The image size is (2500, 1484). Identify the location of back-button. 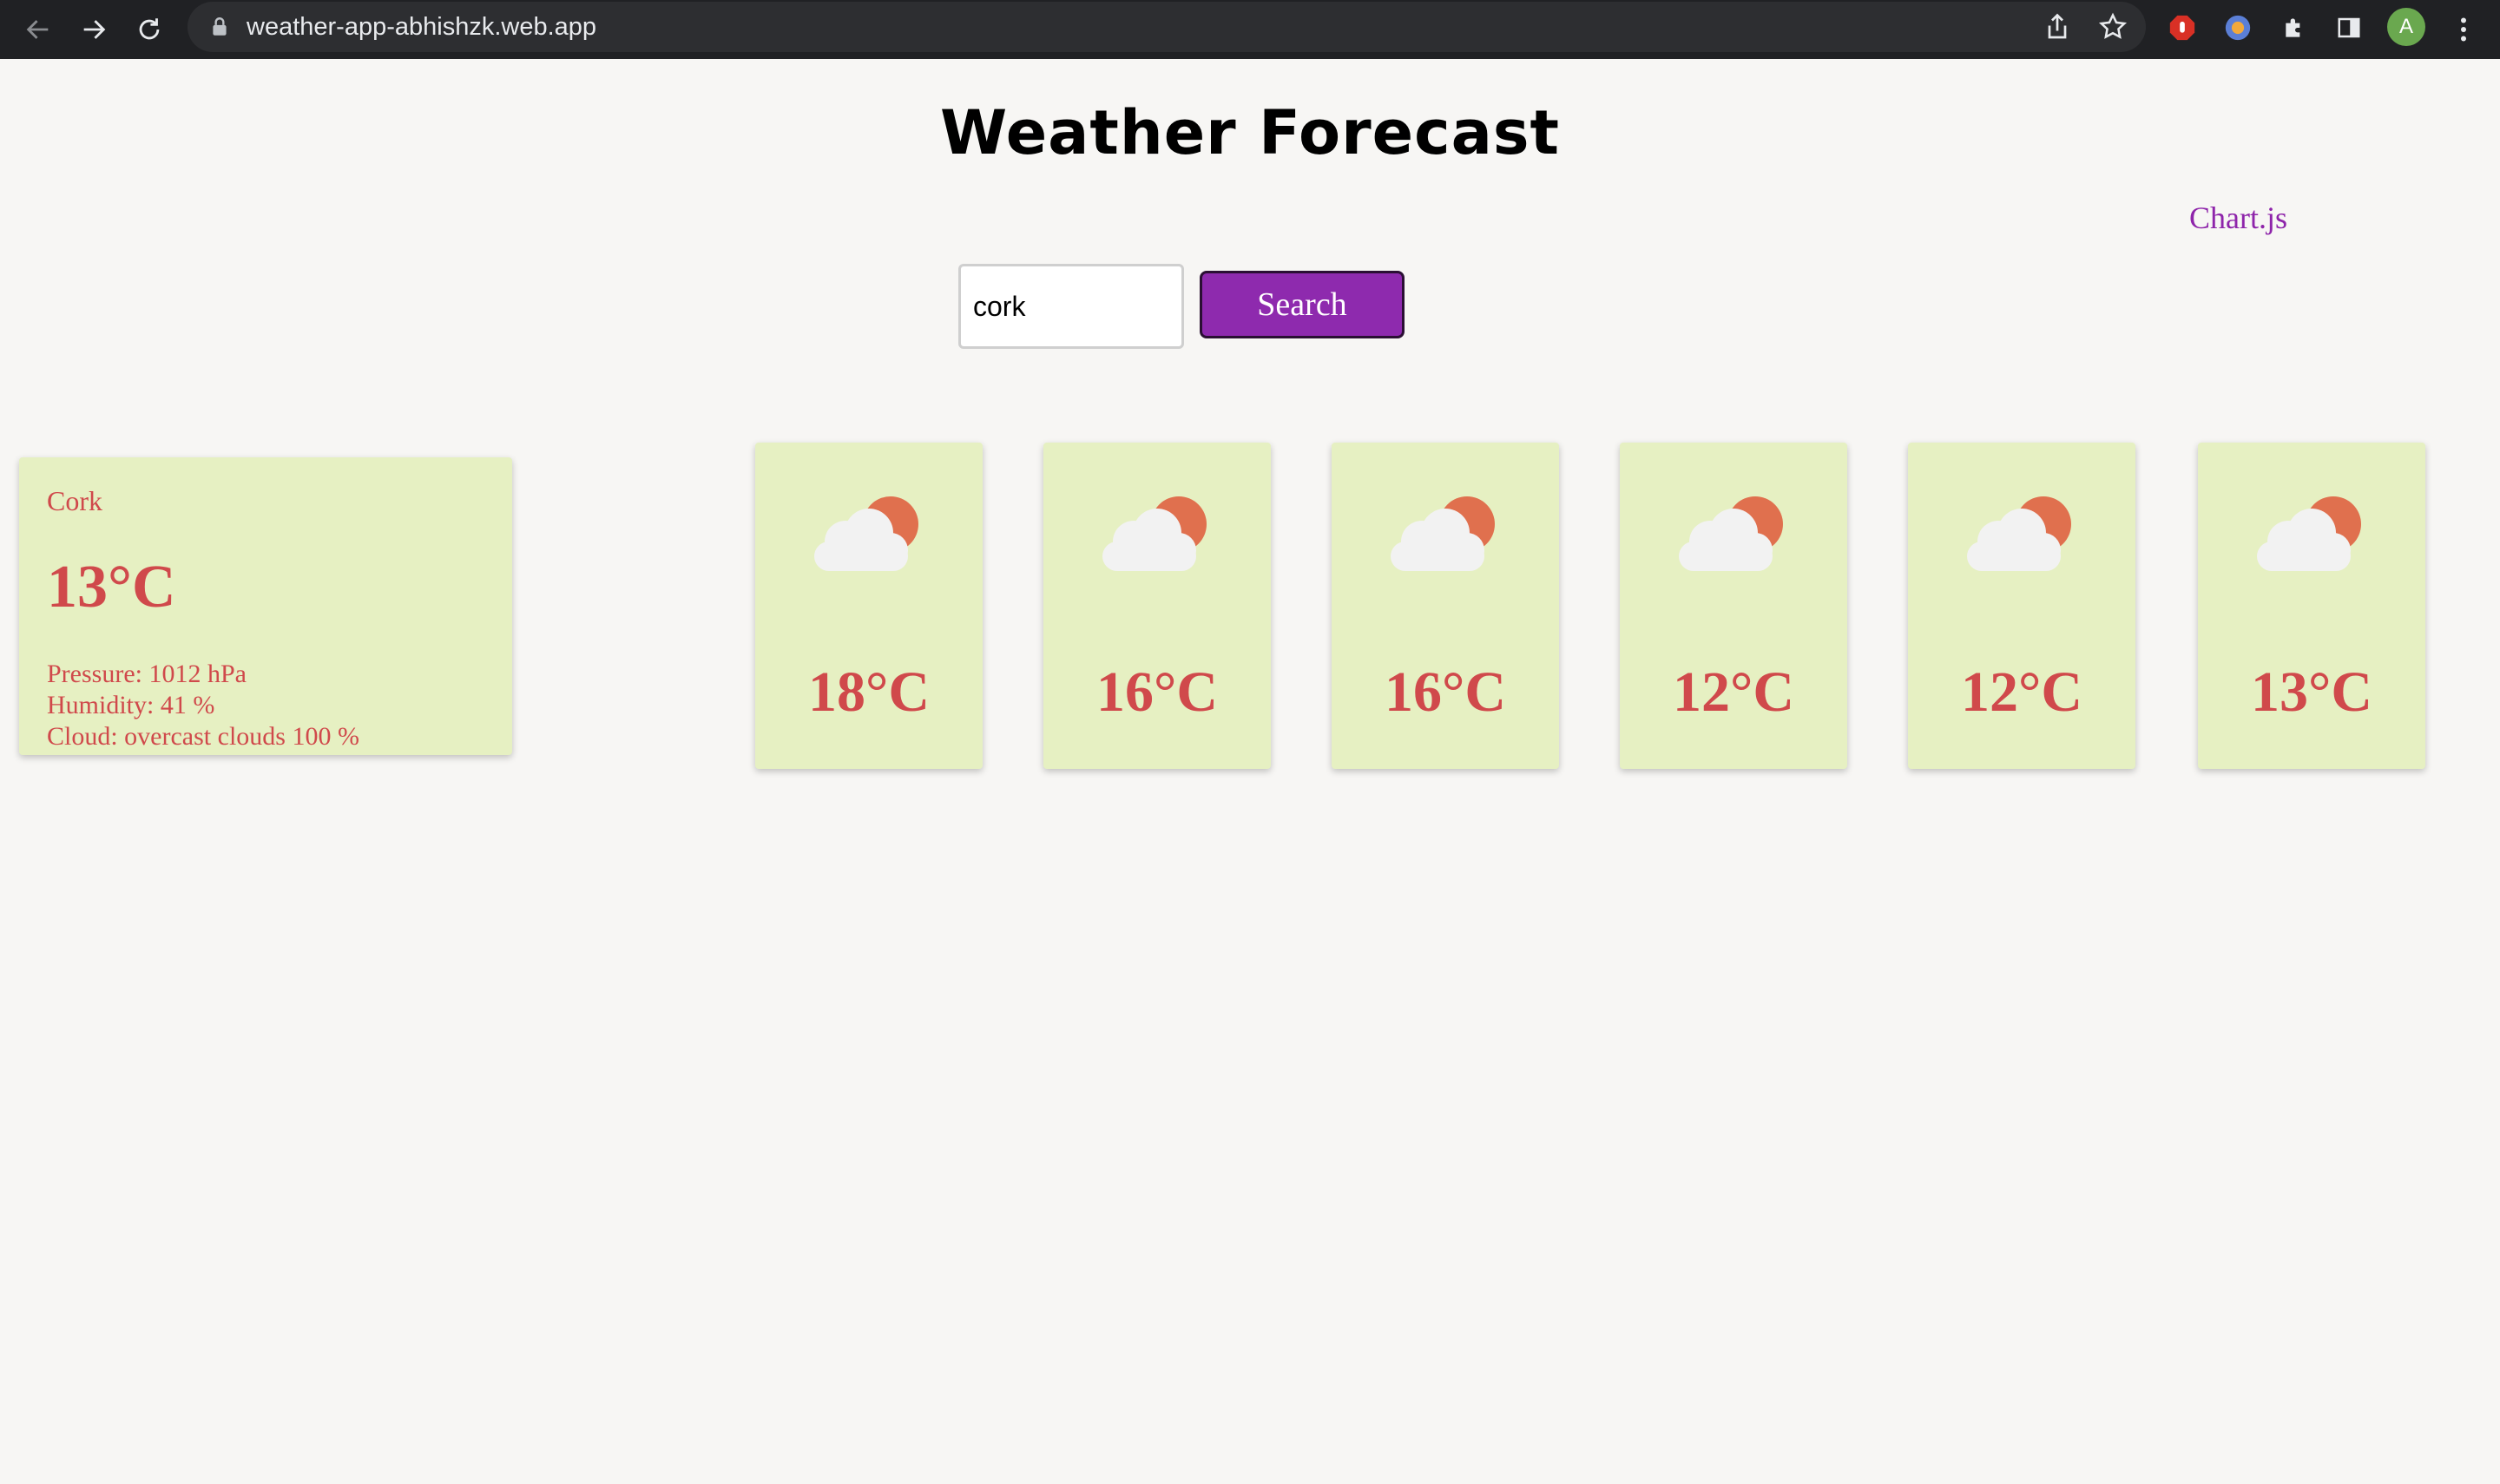
(38, 30).